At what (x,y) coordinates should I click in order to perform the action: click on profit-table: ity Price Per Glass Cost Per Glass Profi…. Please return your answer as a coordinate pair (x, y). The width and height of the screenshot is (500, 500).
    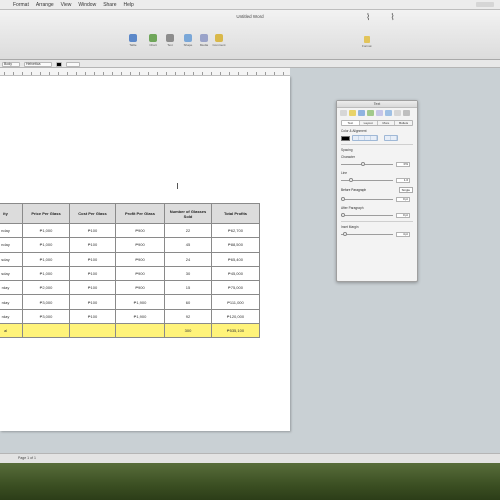
    Looking at the image, I should click on (130, 271).